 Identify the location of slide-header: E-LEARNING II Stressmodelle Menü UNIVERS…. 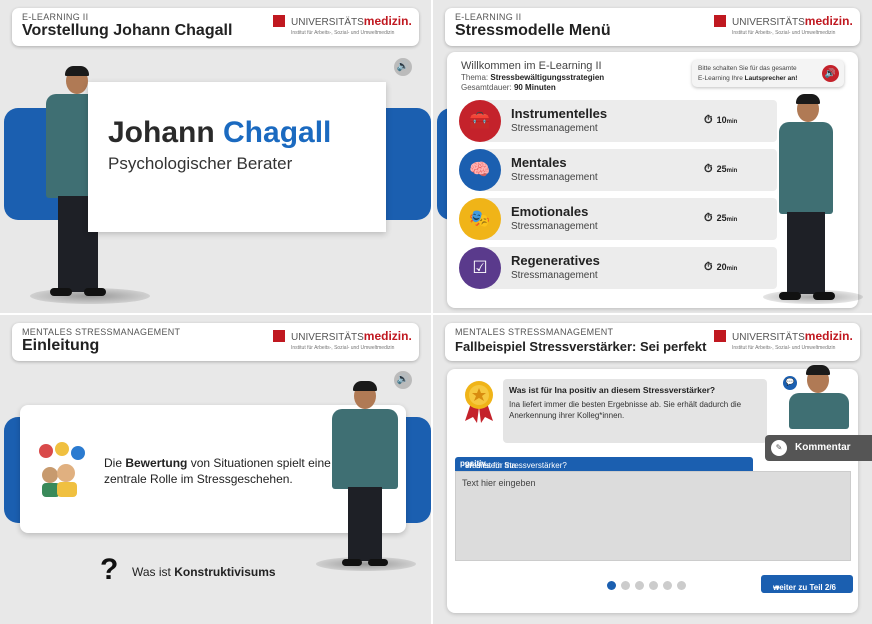
(652, 27).